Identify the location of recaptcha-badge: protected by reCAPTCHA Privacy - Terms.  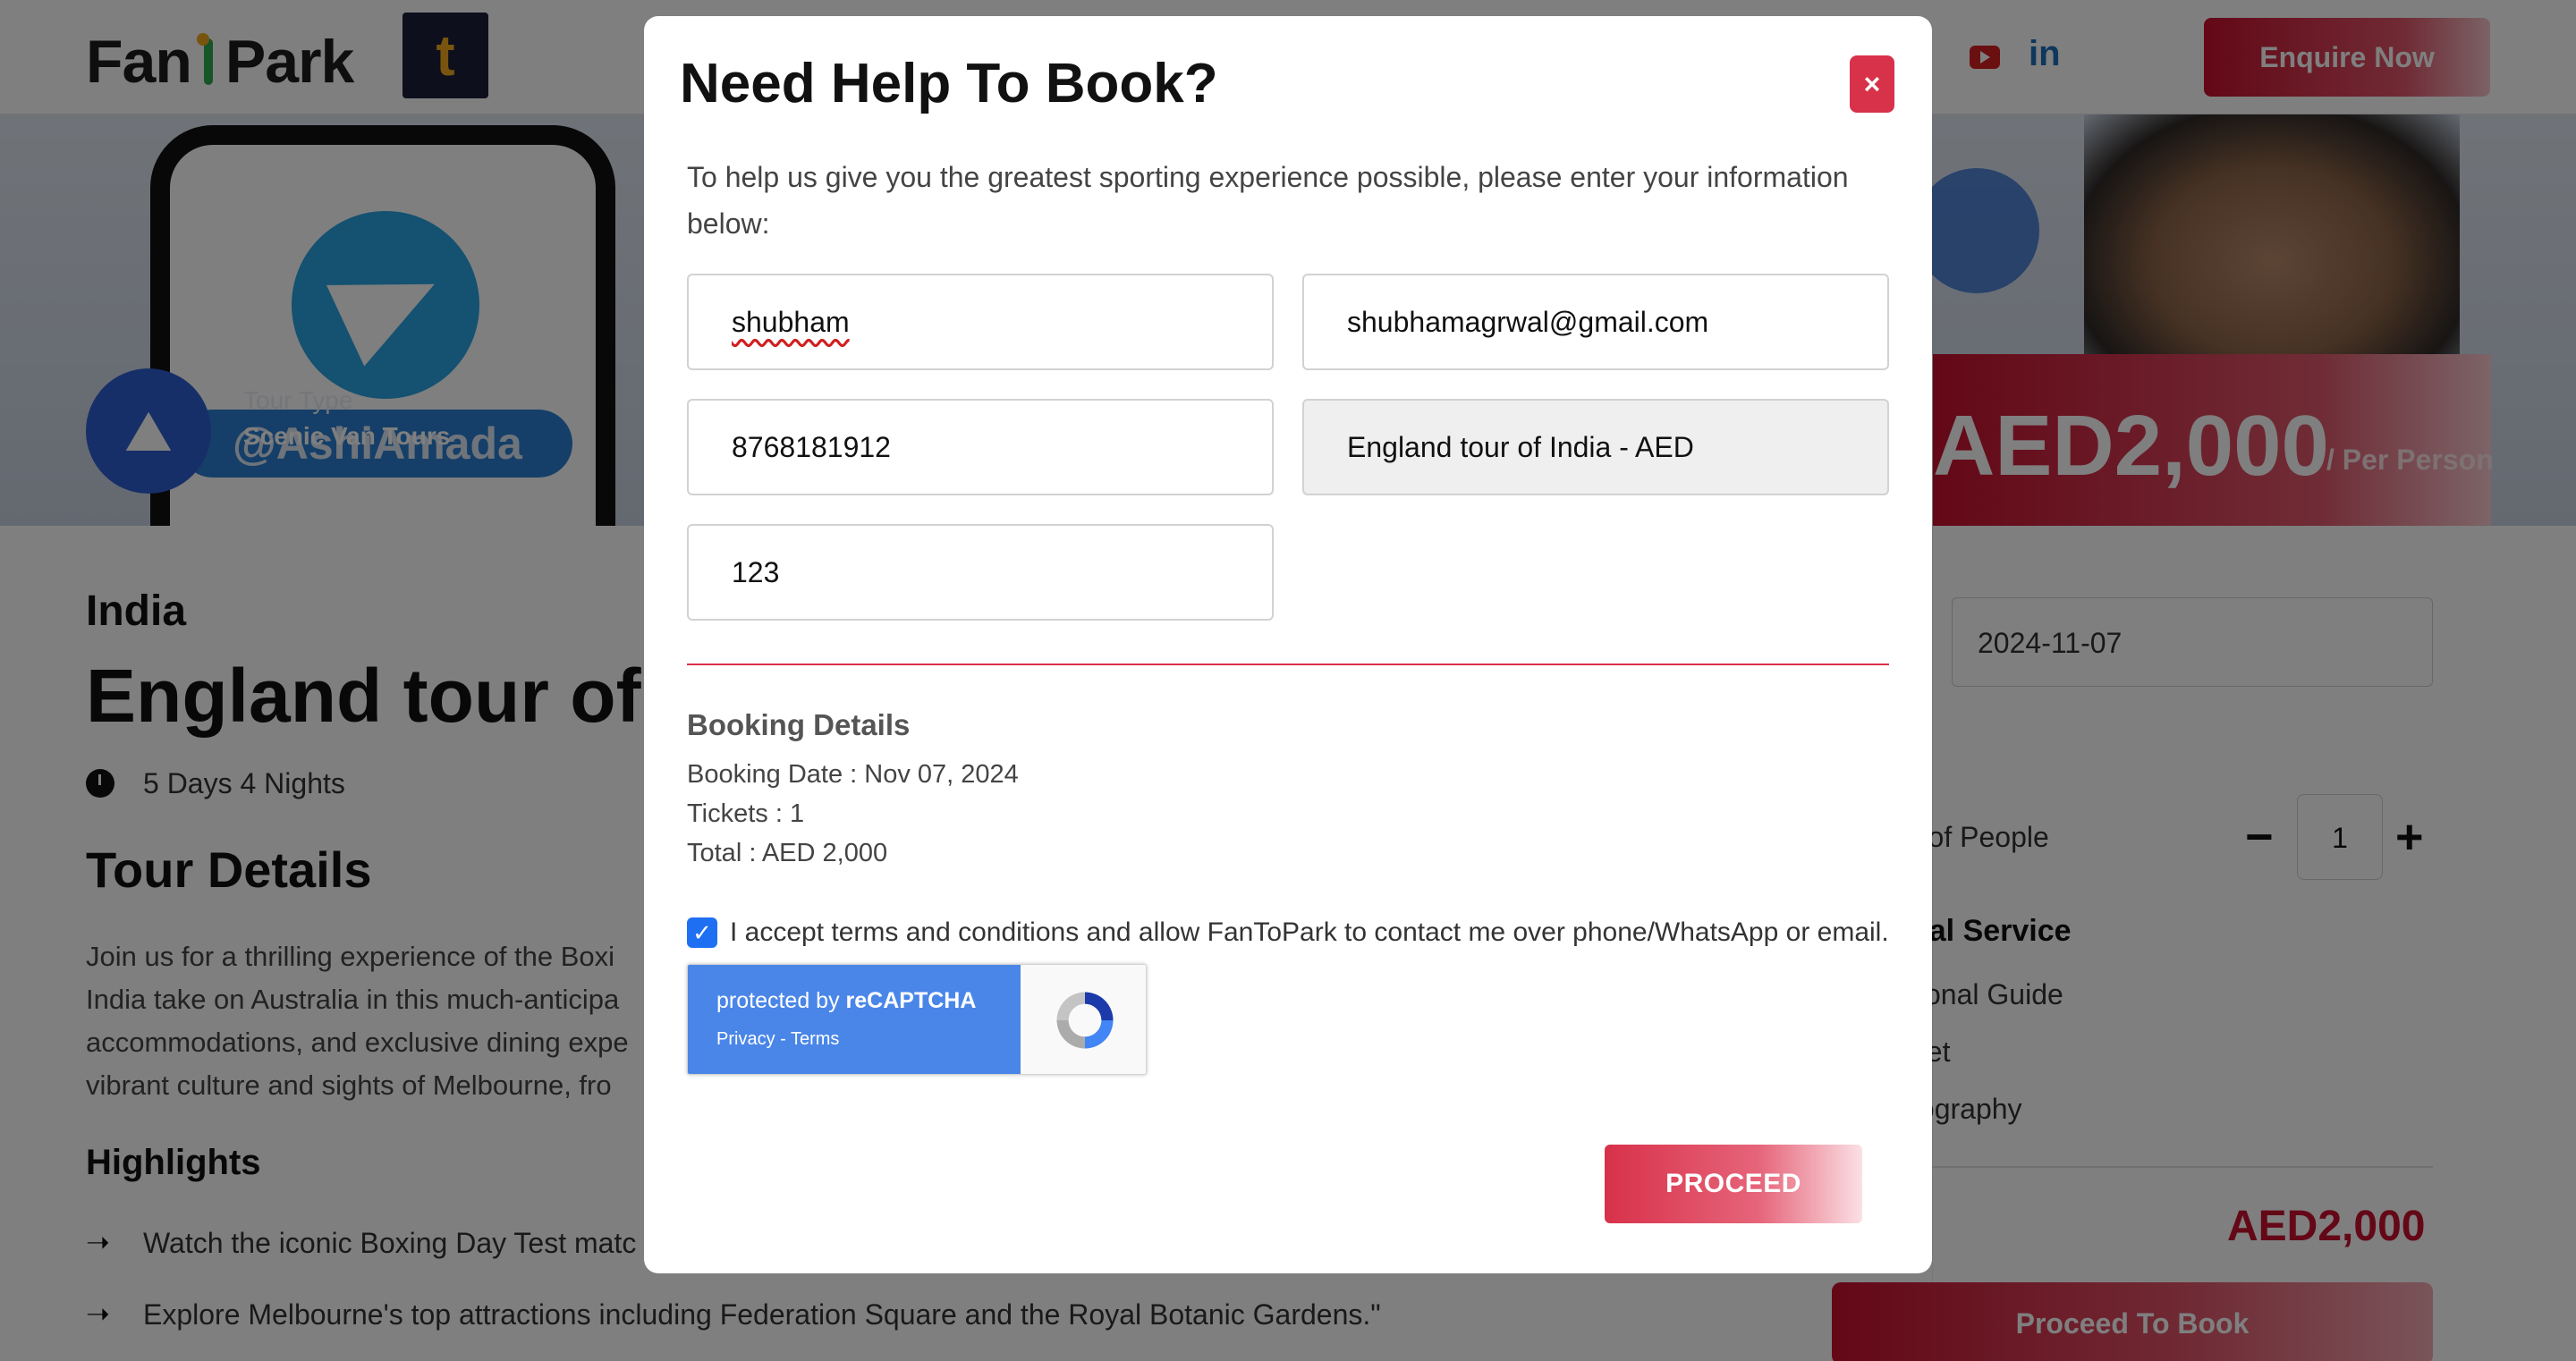
(917, 1019).